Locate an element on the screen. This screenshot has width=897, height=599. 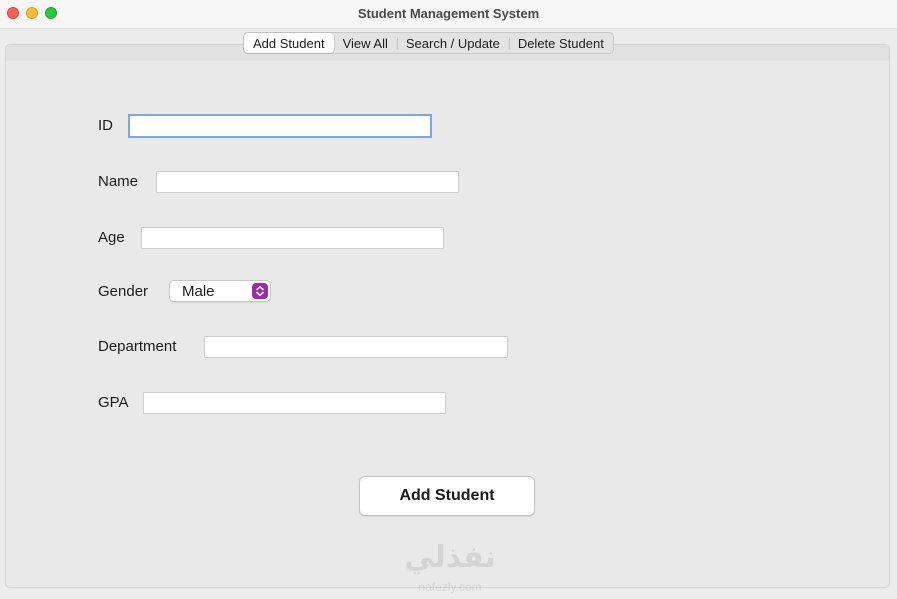
gpa-field is located at coordinates (294, 403).